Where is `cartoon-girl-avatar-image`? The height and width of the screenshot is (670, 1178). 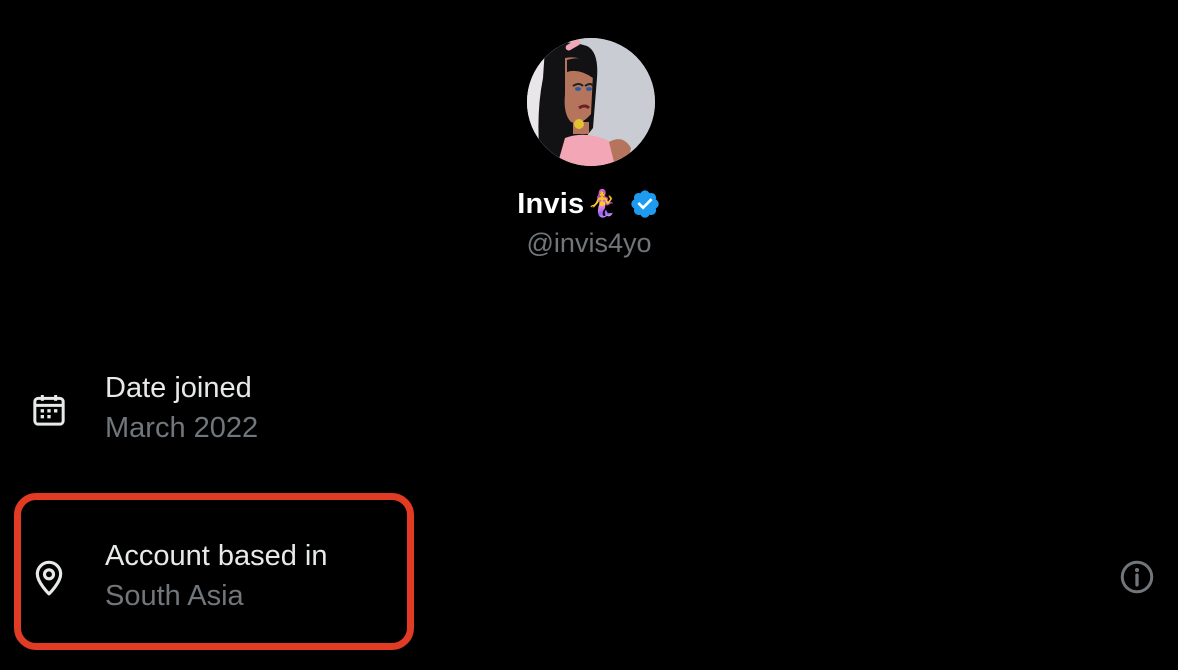
cartoon-girl-avatar-image is located at coordinates (591, 102).